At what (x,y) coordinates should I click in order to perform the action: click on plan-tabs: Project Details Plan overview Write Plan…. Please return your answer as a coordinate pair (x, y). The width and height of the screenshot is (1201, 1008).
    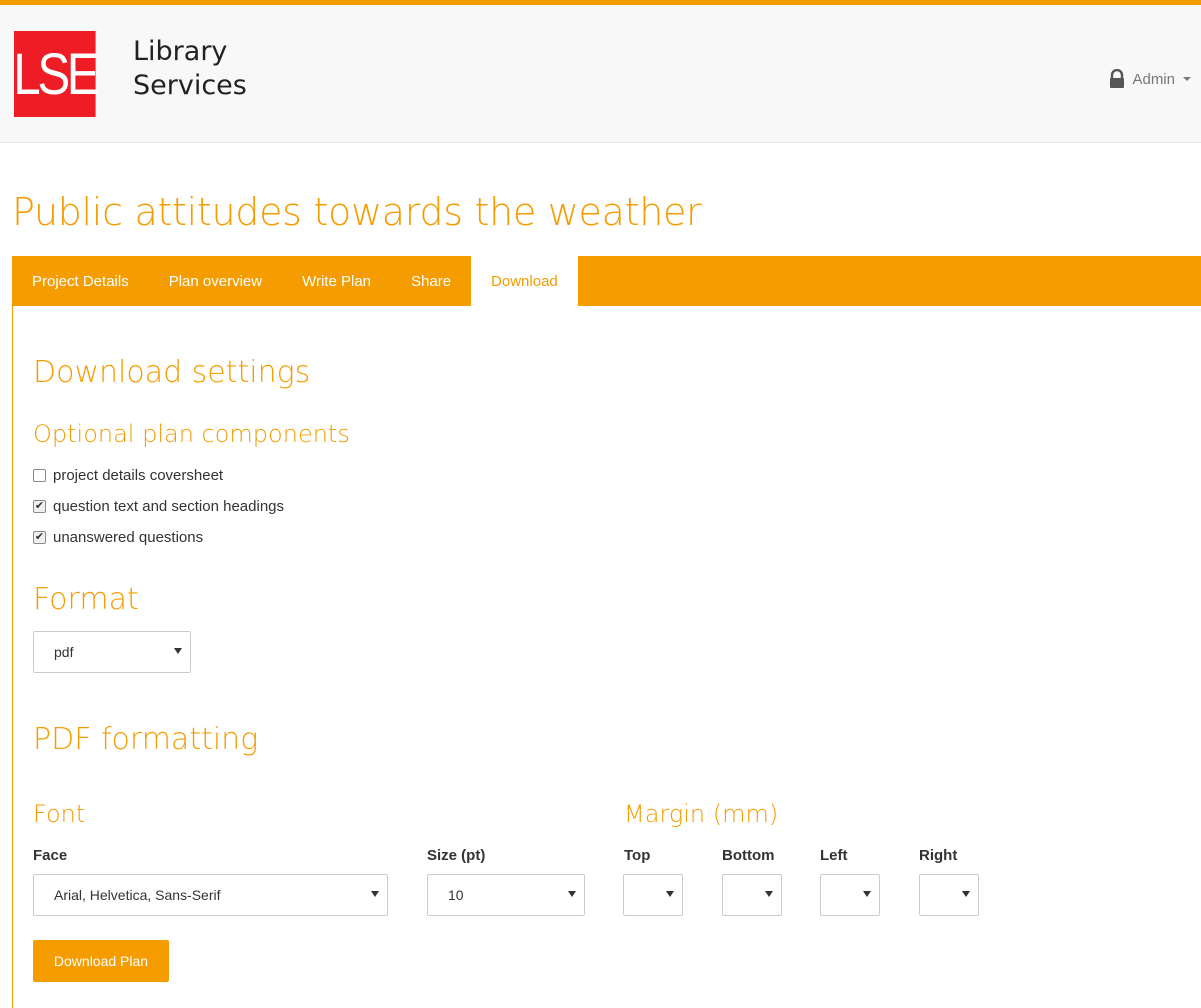
    Looking at the image, I should click on (606, 281).